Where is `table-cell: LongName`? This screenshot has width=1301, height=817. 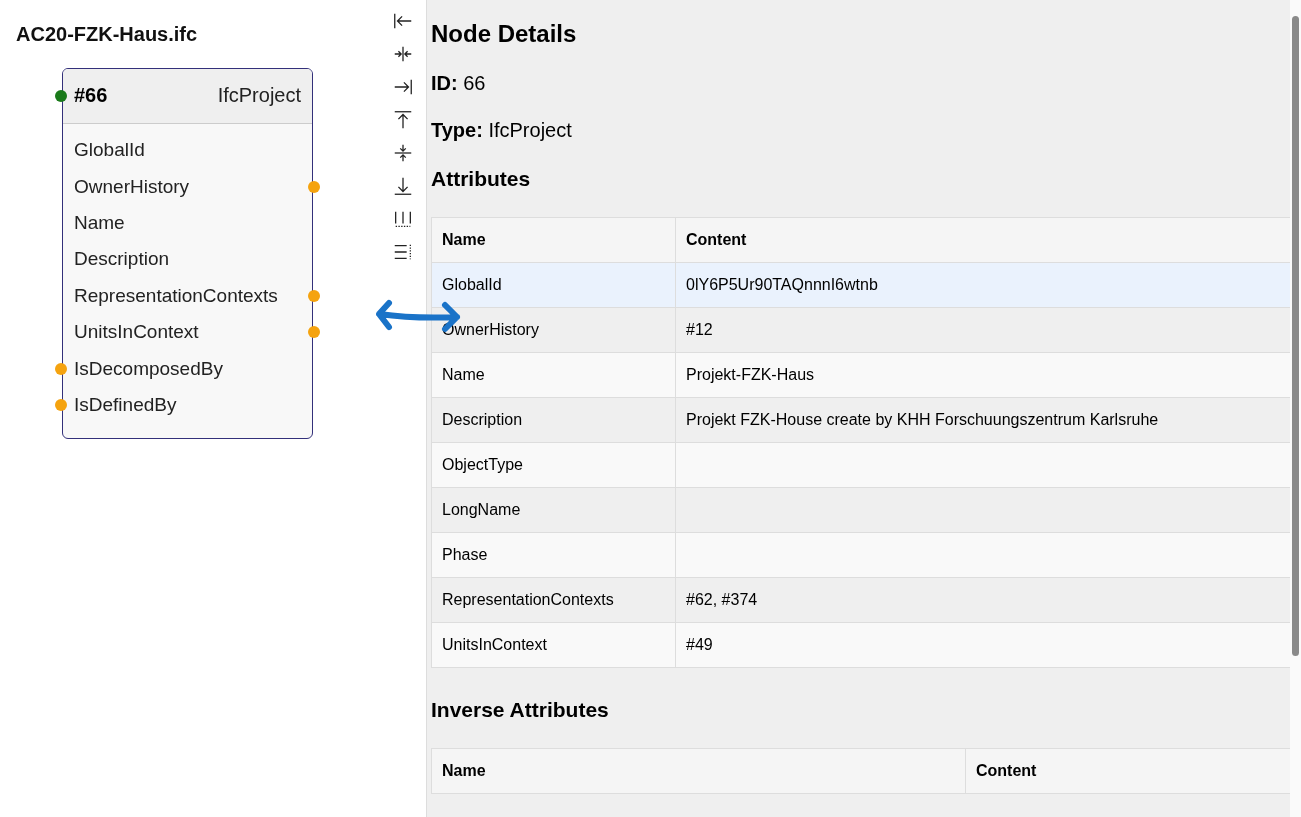
table-cell: LongName is located at coordinates (553, 510).